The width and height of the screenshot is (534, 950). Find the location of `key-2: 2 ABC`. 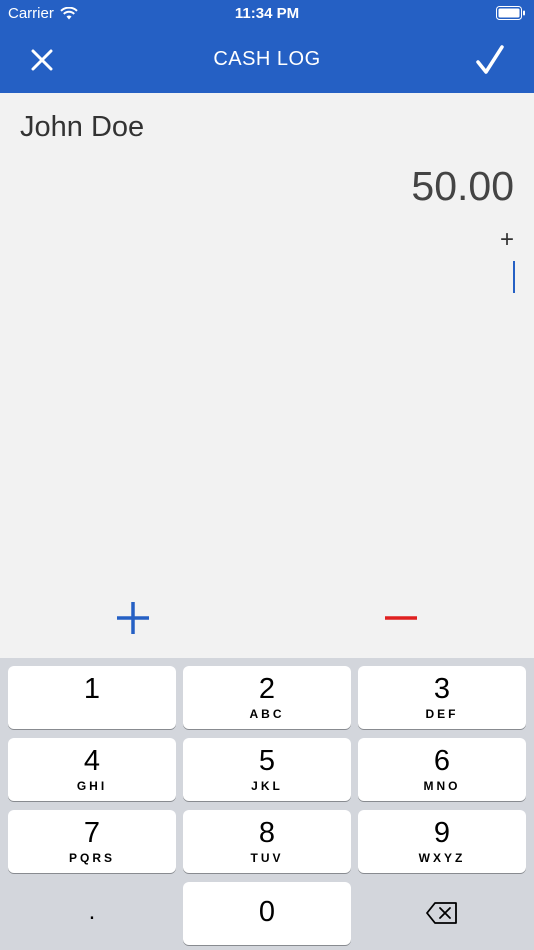

key-2: 2 ABC is located at coordinates (267, 697).